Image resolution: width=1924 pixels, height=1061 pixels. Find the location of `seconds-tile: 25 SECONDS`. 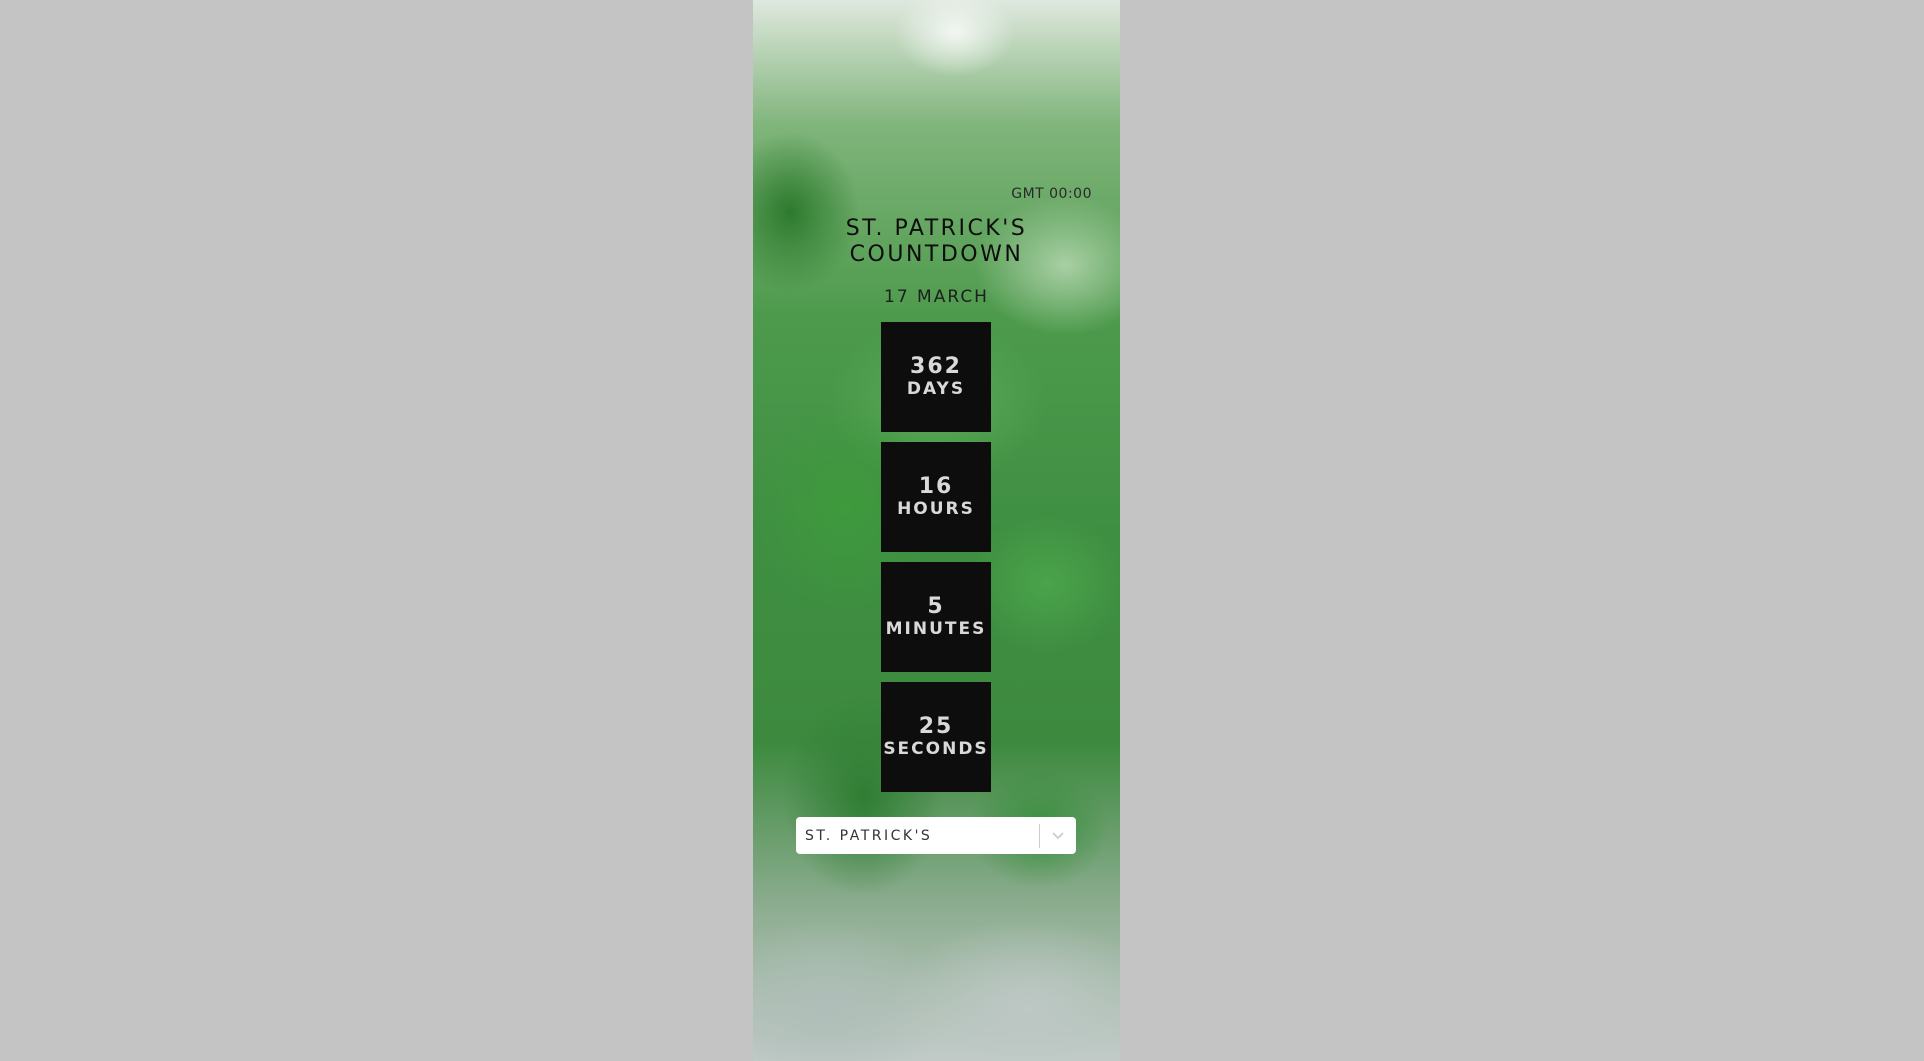

seconds-tile: 25 SECONDS is located at coordinates (936, 737).